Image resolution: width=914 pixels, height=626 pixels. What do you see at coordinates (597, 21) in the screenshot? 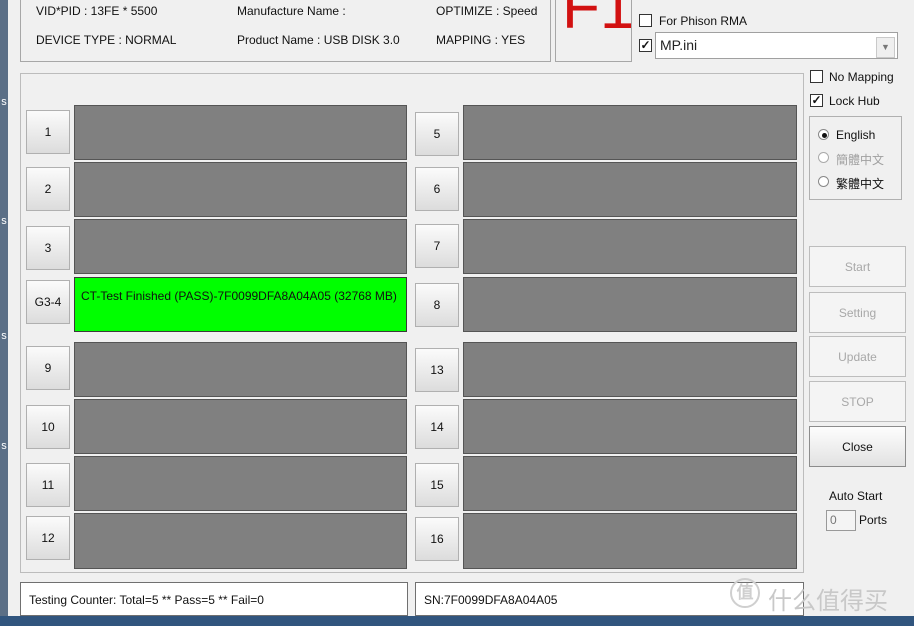
I see `f1-text: F1` at bounding box center [597, 21].